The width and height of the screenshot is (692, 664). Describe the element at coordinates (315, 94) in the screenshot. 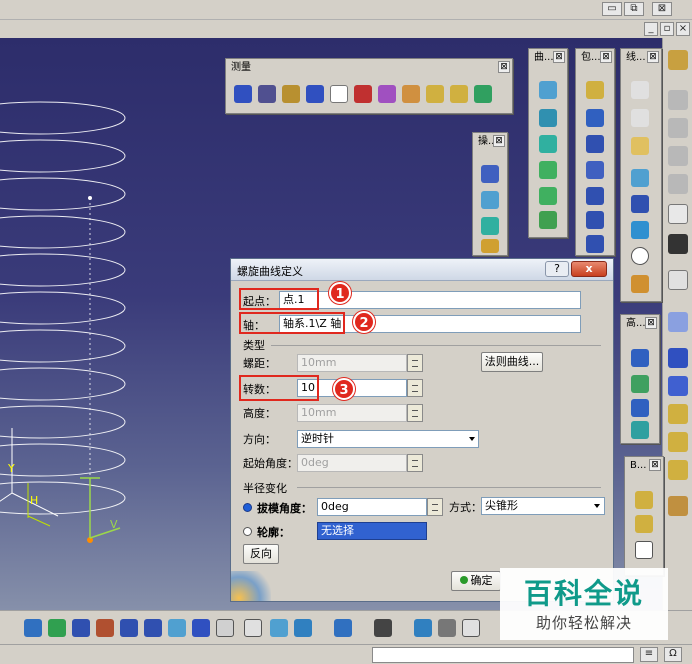

I see `analysis-dropdown-icon` at that location.